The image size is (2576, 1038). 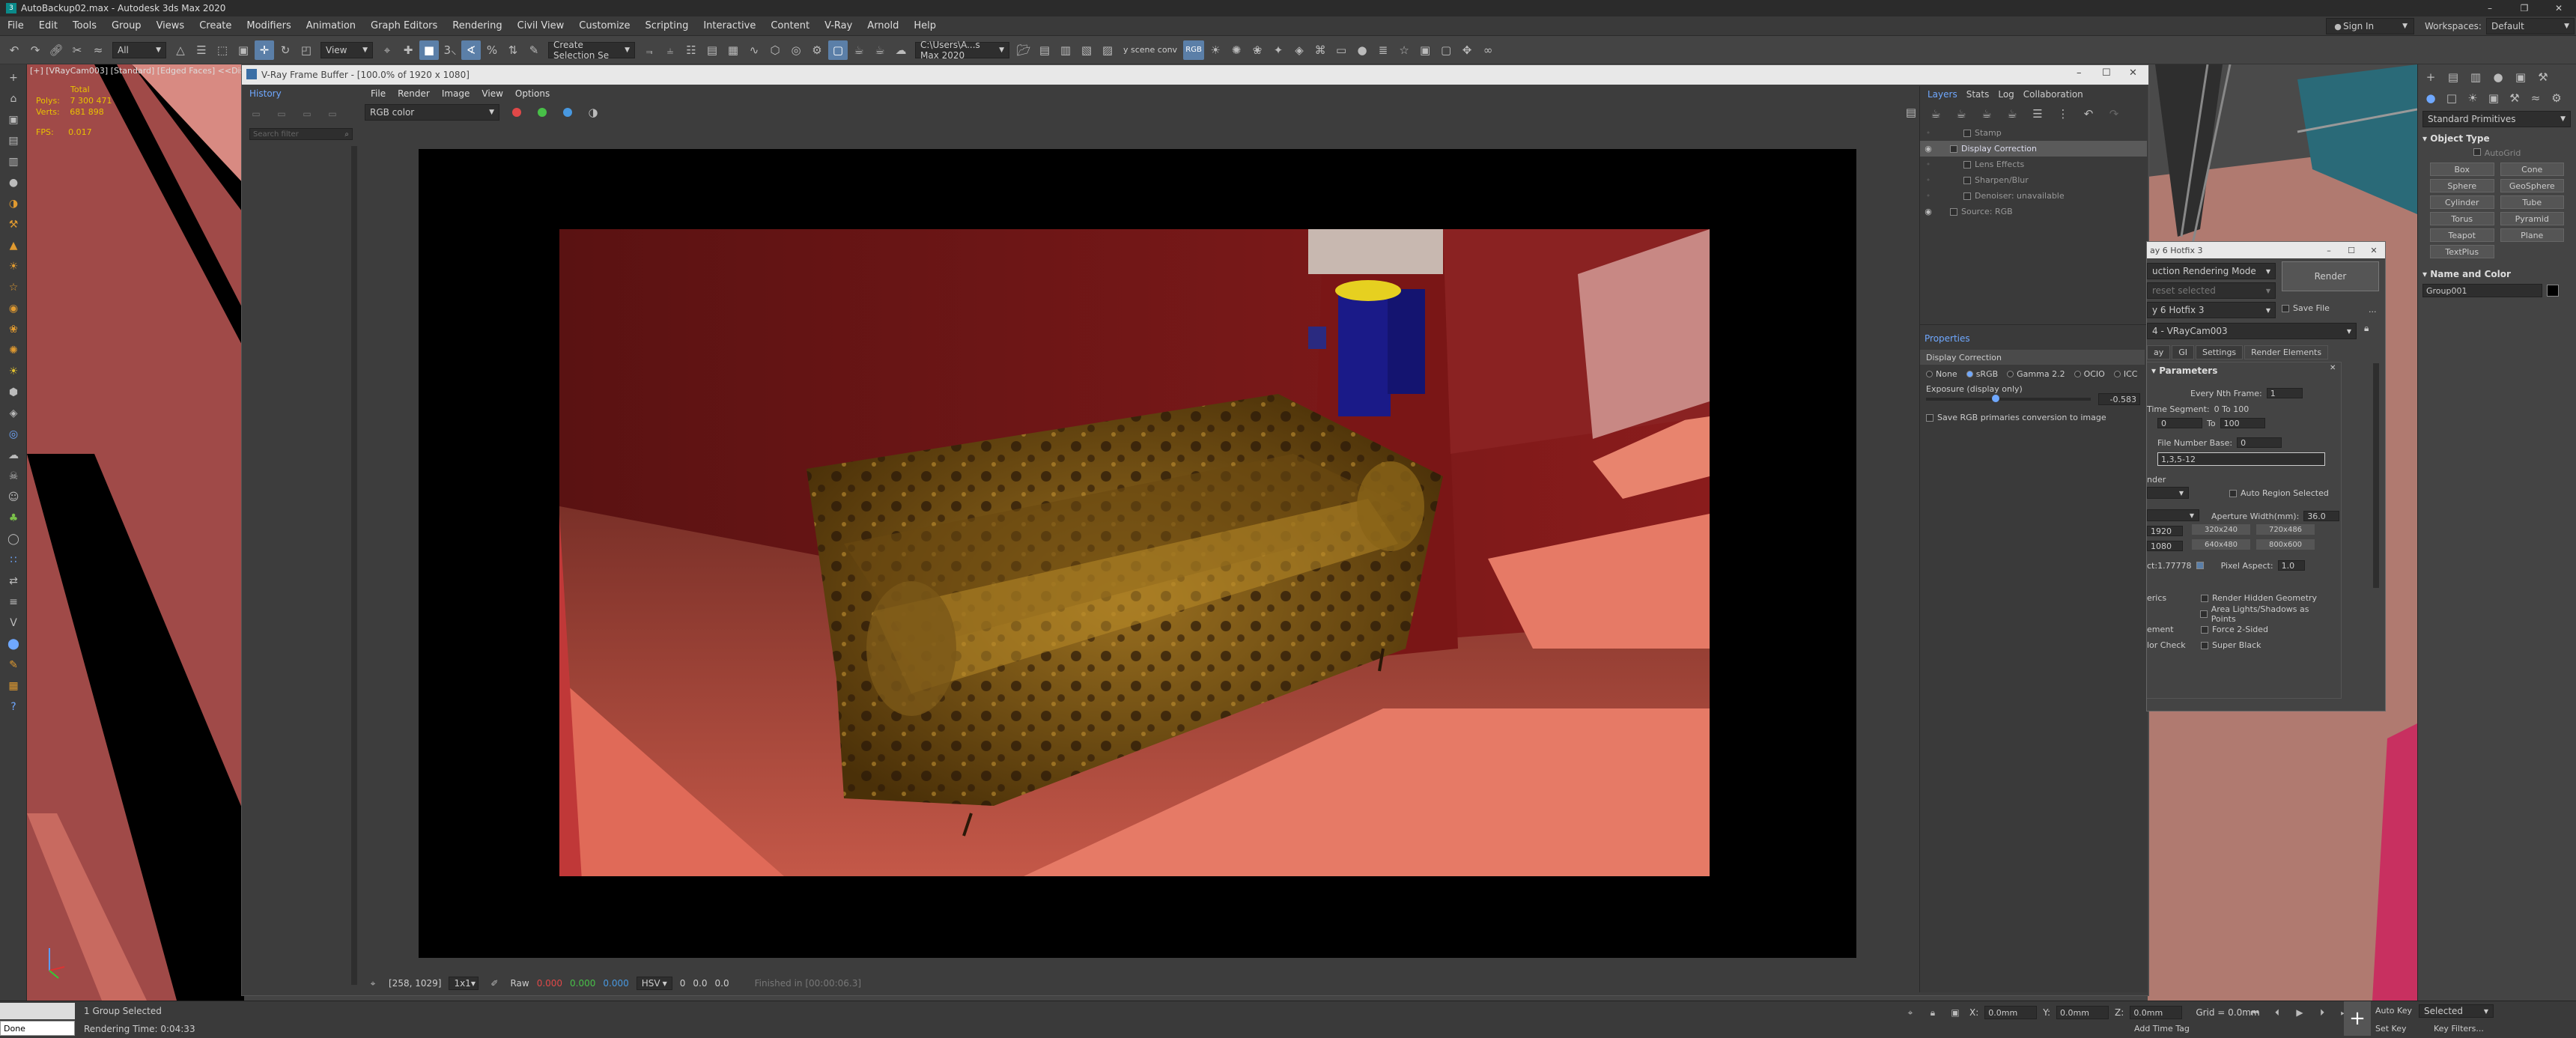 I want to click on exposure-field: -0.583, so click(x=2119, y=399).